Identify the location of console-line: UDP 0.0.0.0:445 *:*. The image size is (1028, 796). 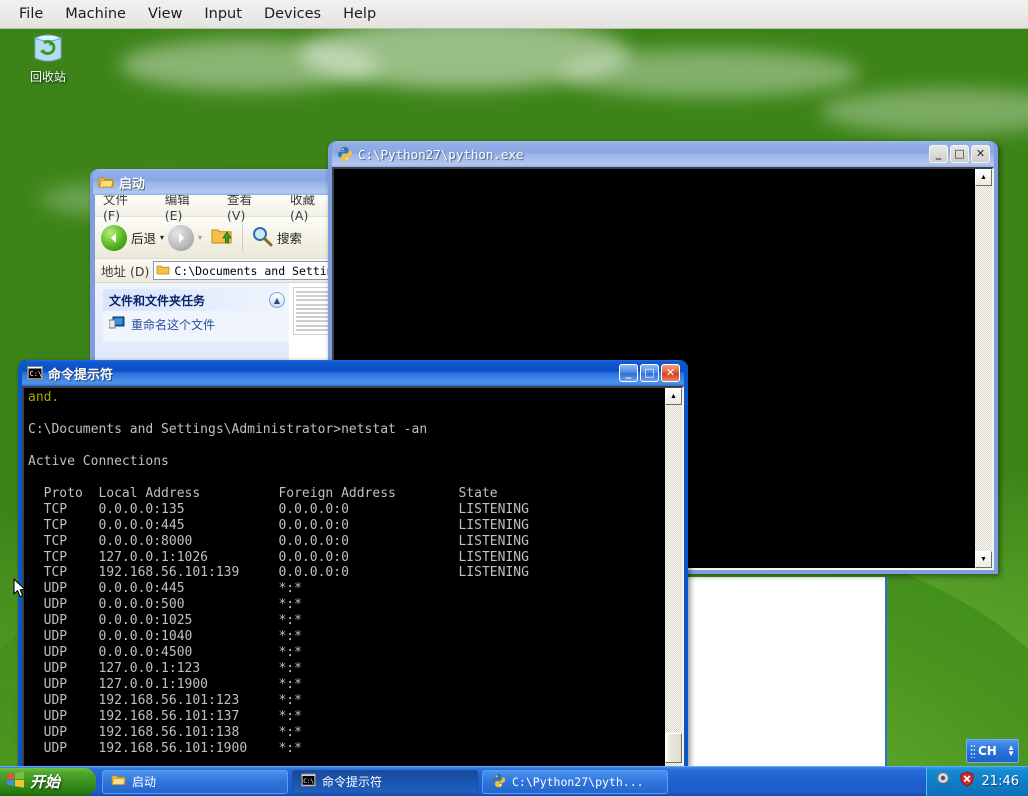
(165, 589).